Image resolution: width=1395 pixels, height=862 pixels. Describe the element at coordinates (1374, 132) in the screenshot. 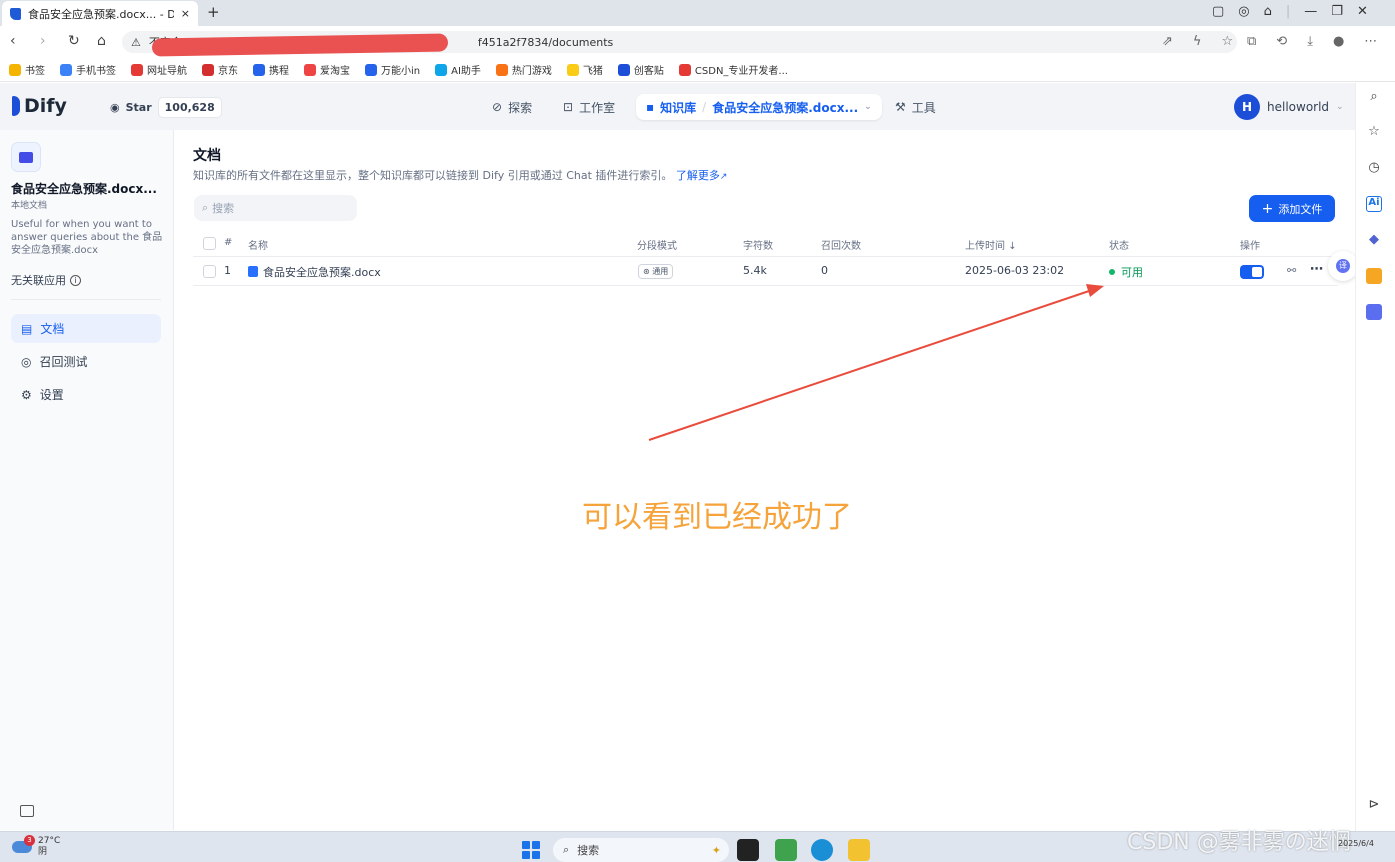

I see `star-icon: ☆` at that location.